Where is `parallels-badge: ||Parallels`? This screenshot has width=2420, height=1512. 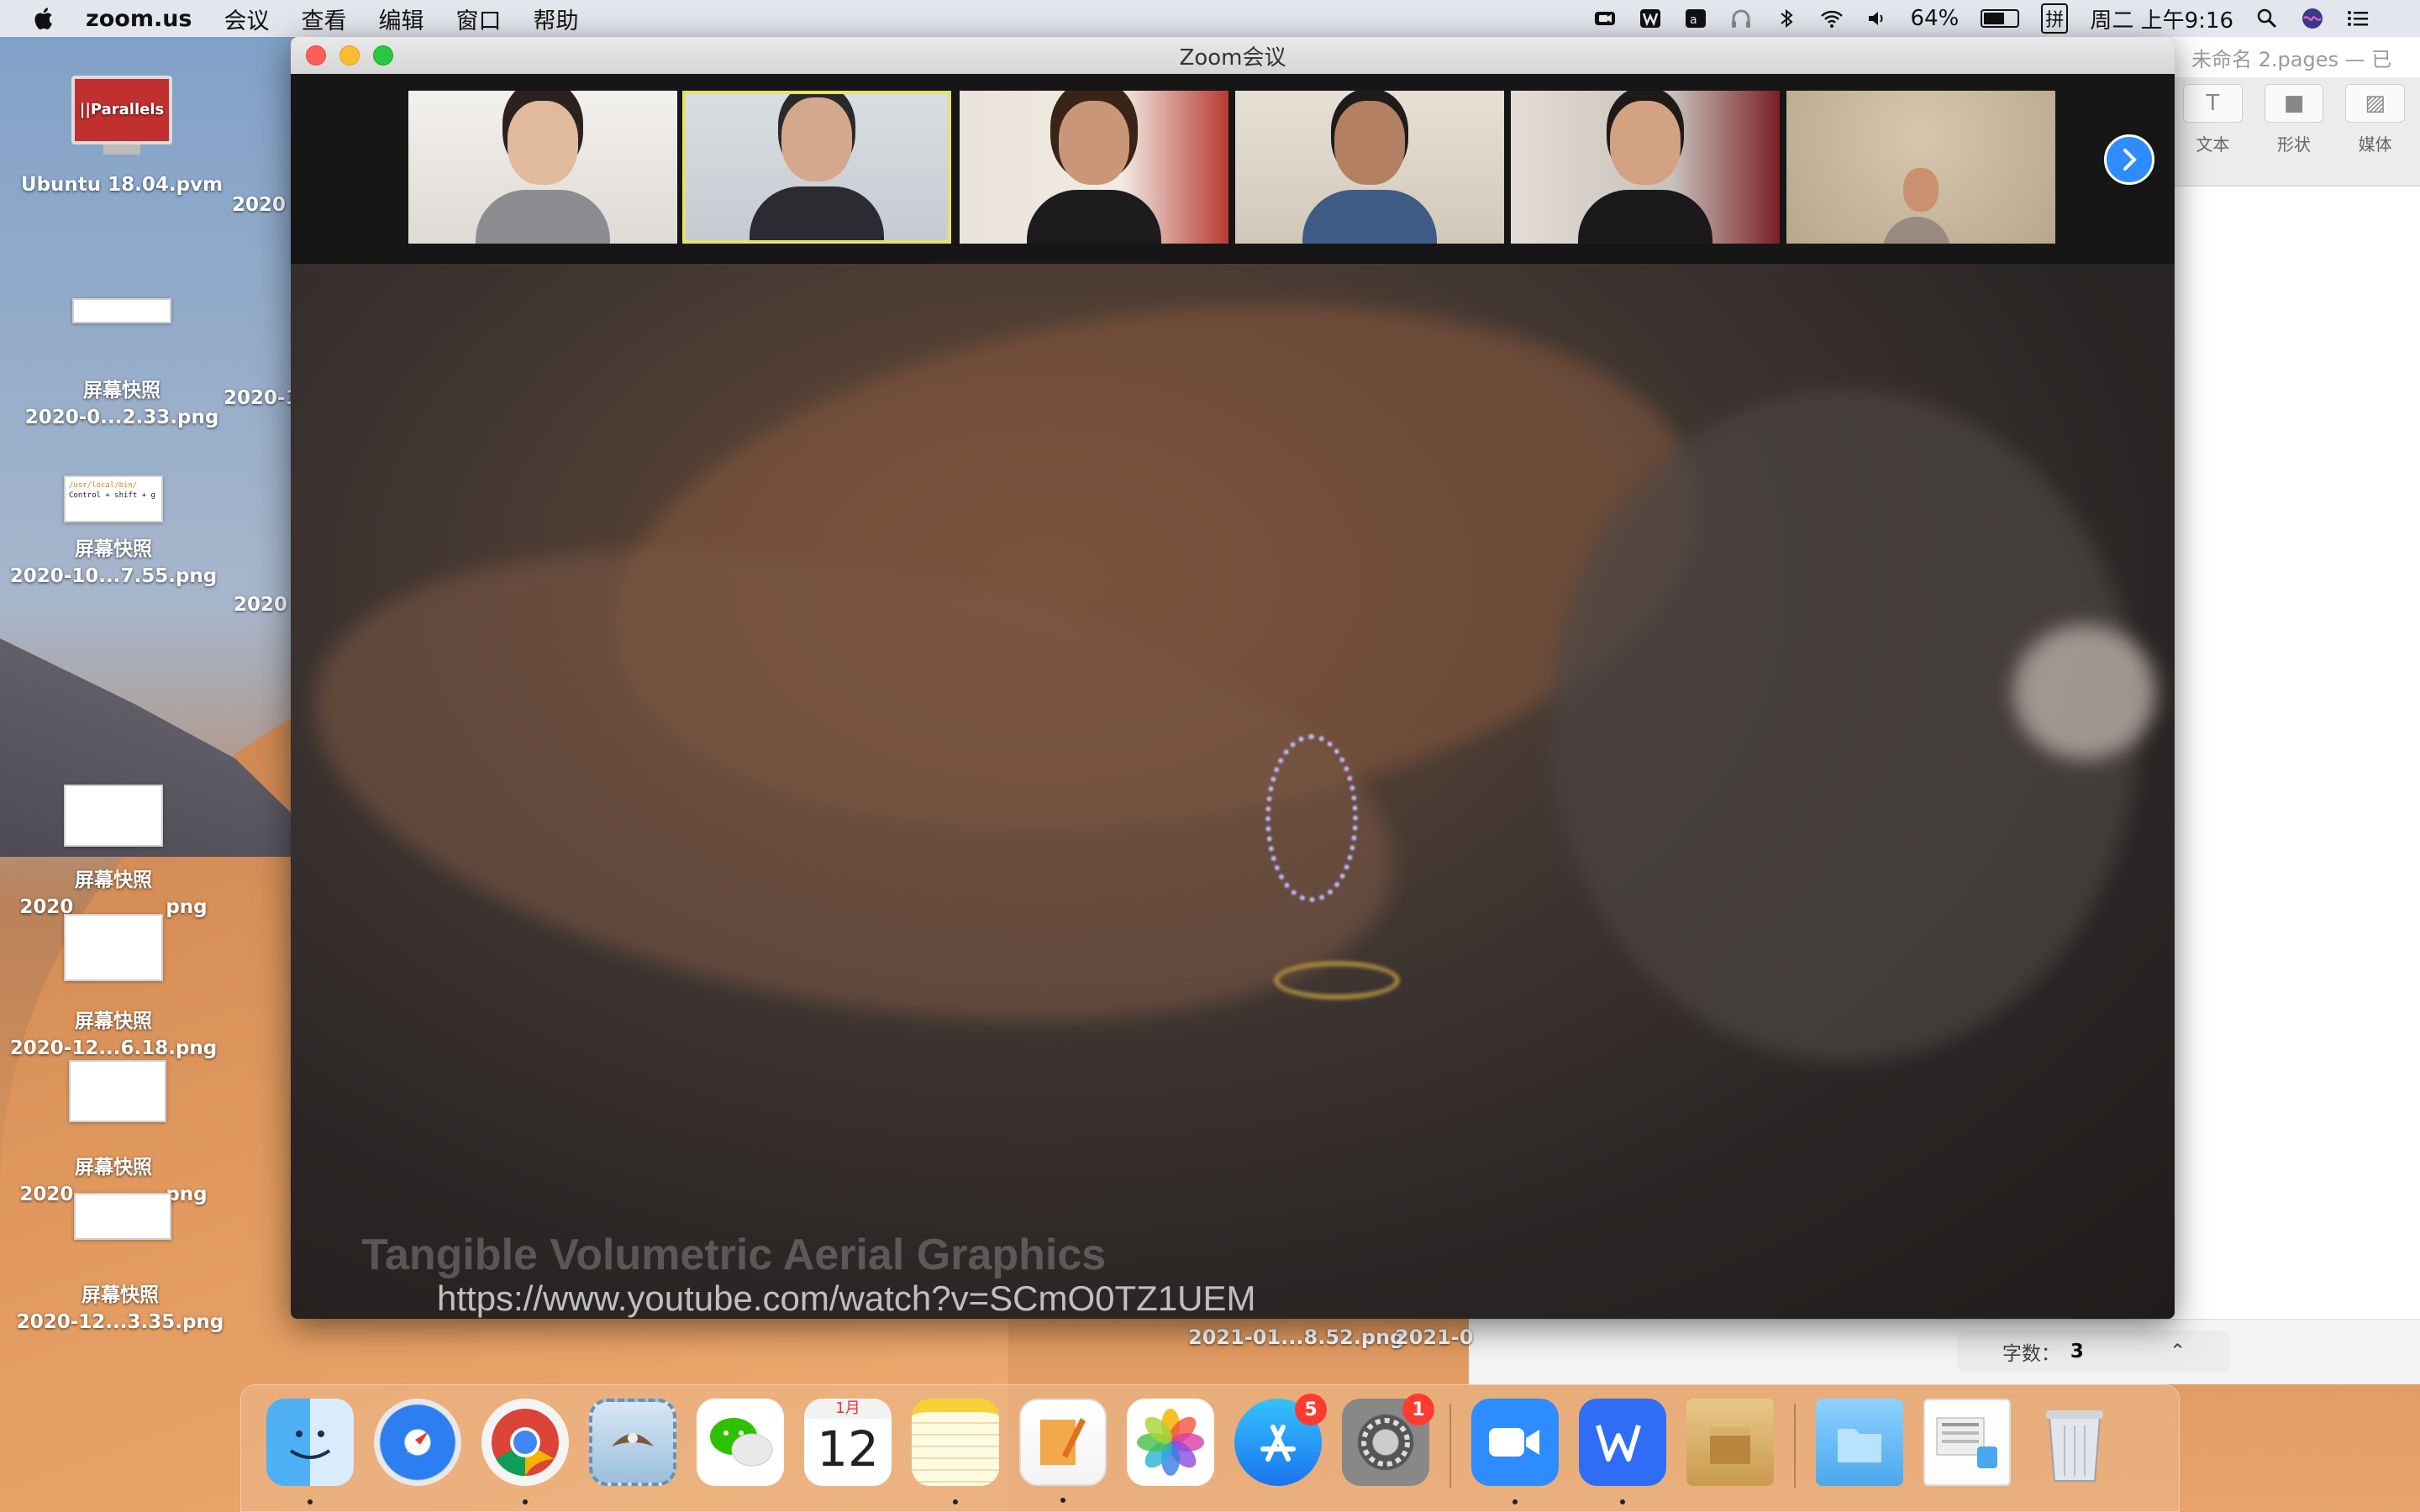 parallels-badge: ||Parallels is located at coordinates (121, 110).